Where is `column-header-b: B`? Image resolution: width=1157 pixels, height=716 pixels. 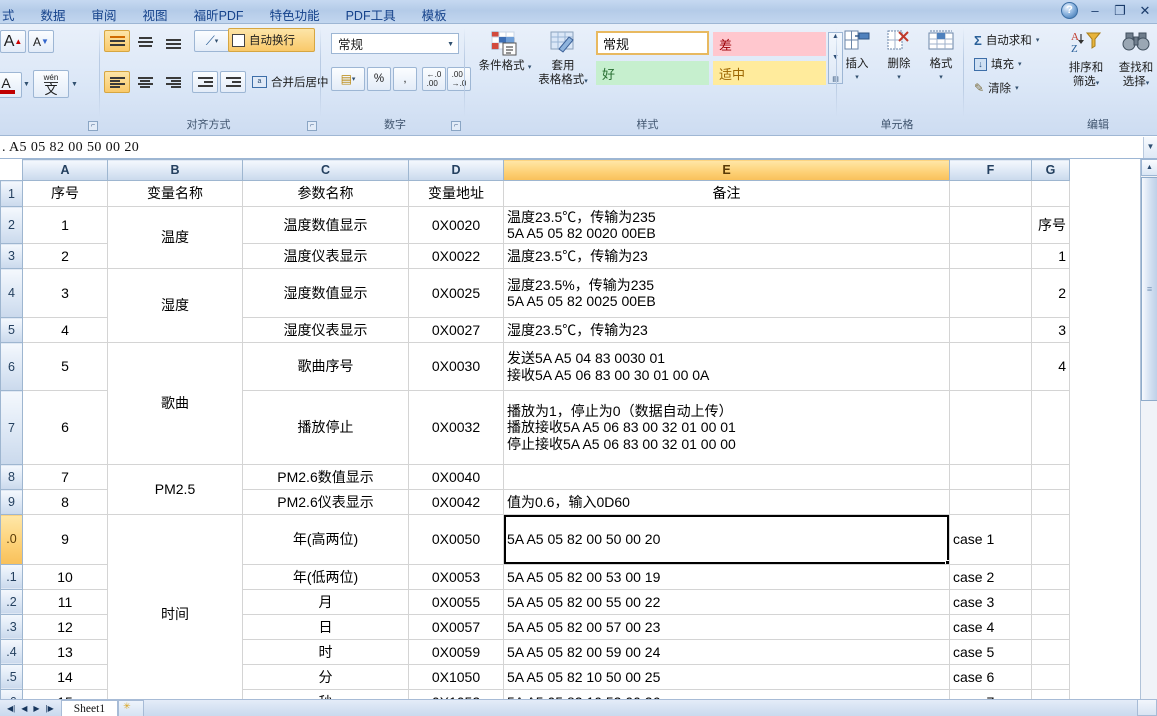 column-header-b: B is located at coordinates (175, 170).